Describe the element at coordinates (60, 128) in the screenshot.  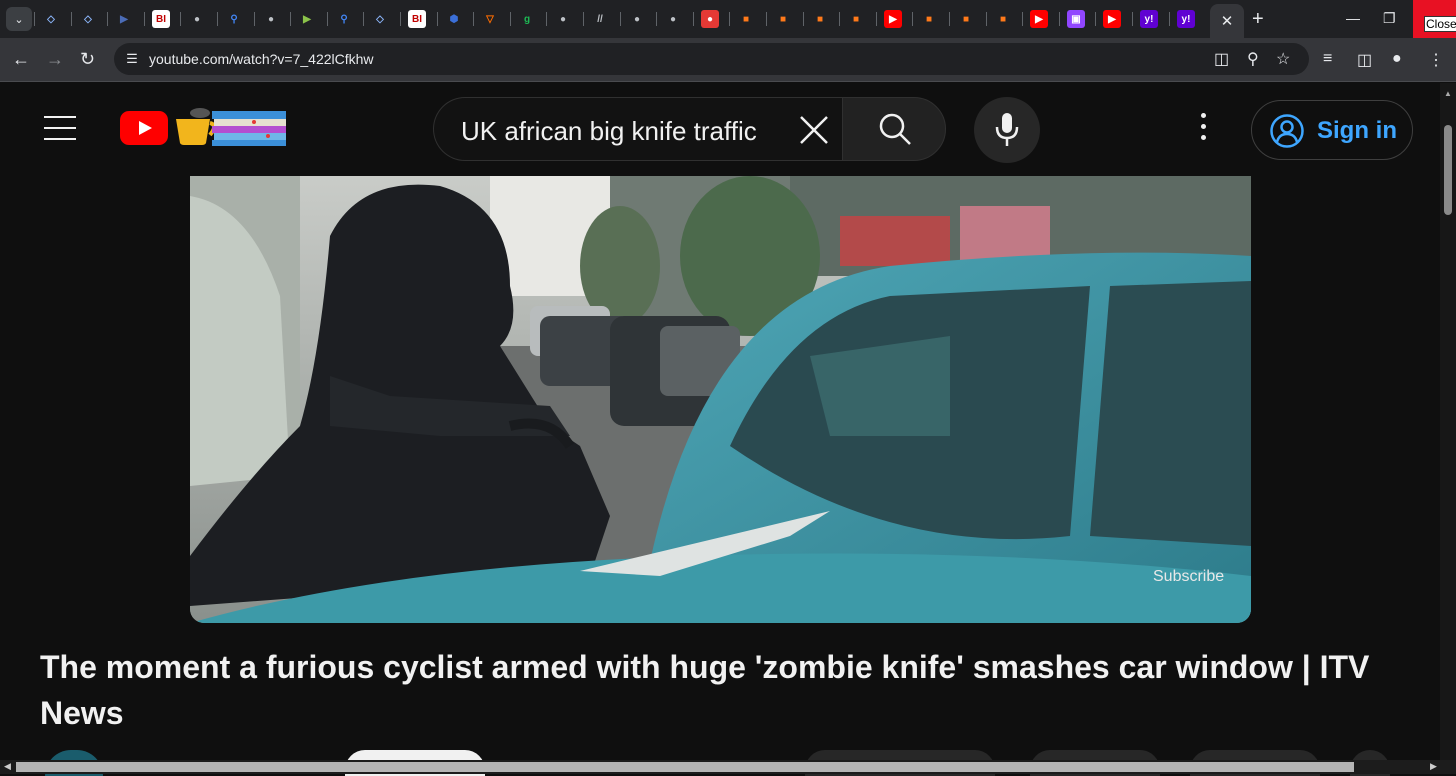
I see `guide-menu-icon` at that location.